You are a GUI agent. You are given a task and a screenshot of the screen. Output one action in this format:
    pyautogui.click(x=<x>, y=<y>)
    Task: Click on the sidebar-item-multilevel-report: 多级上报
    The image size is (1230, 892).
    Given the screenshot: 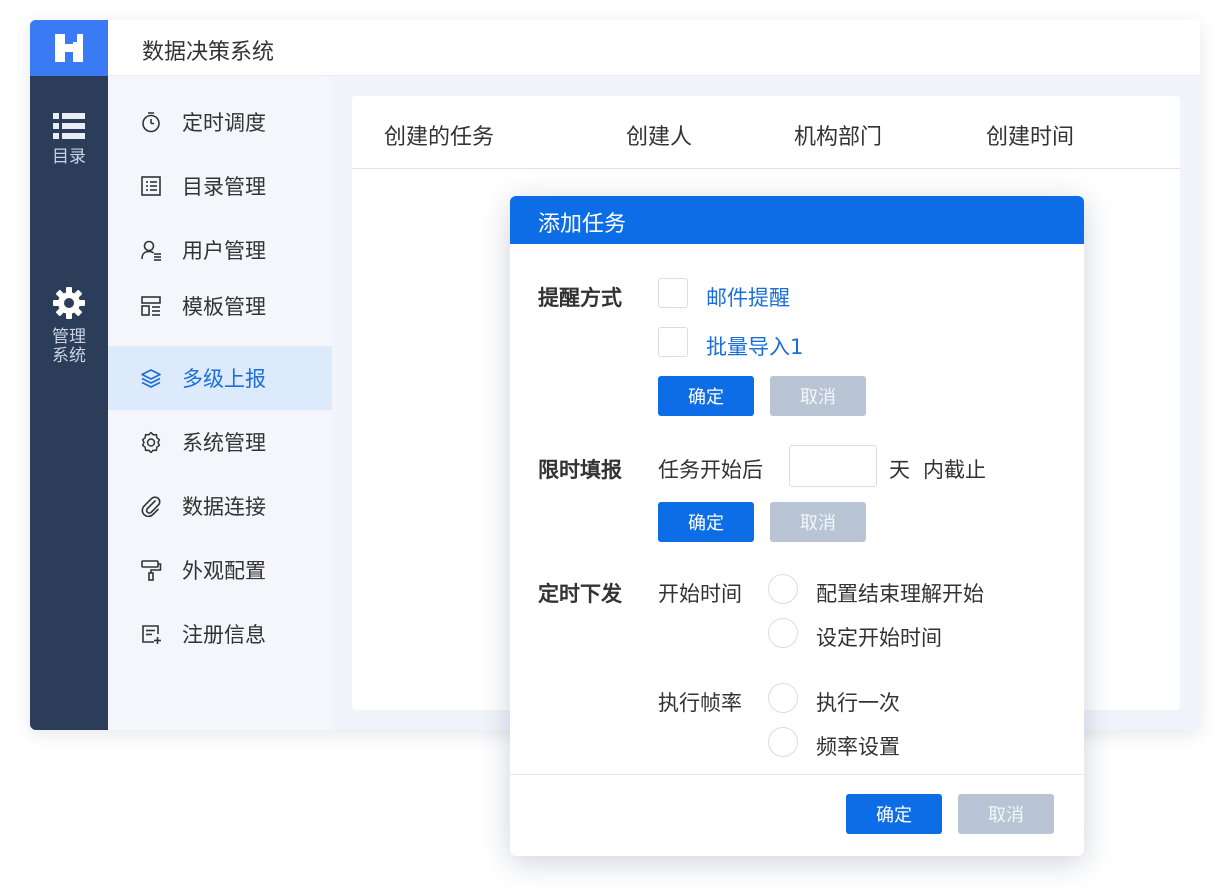 What is the action you would take?
    pyautogui.click(x=220, y=378)
    